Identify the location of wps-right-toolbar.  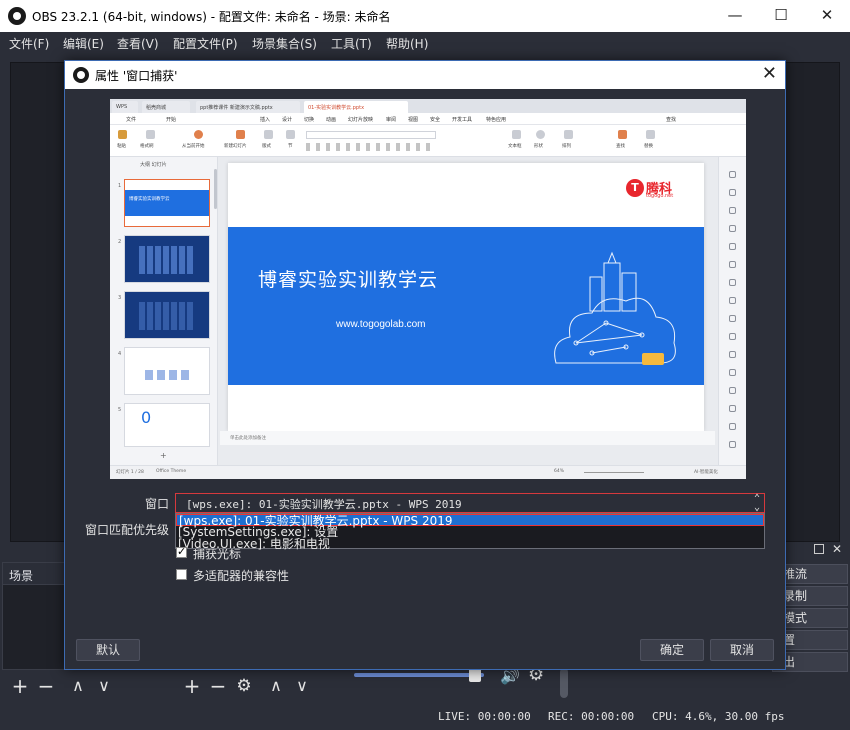
(732, 312).